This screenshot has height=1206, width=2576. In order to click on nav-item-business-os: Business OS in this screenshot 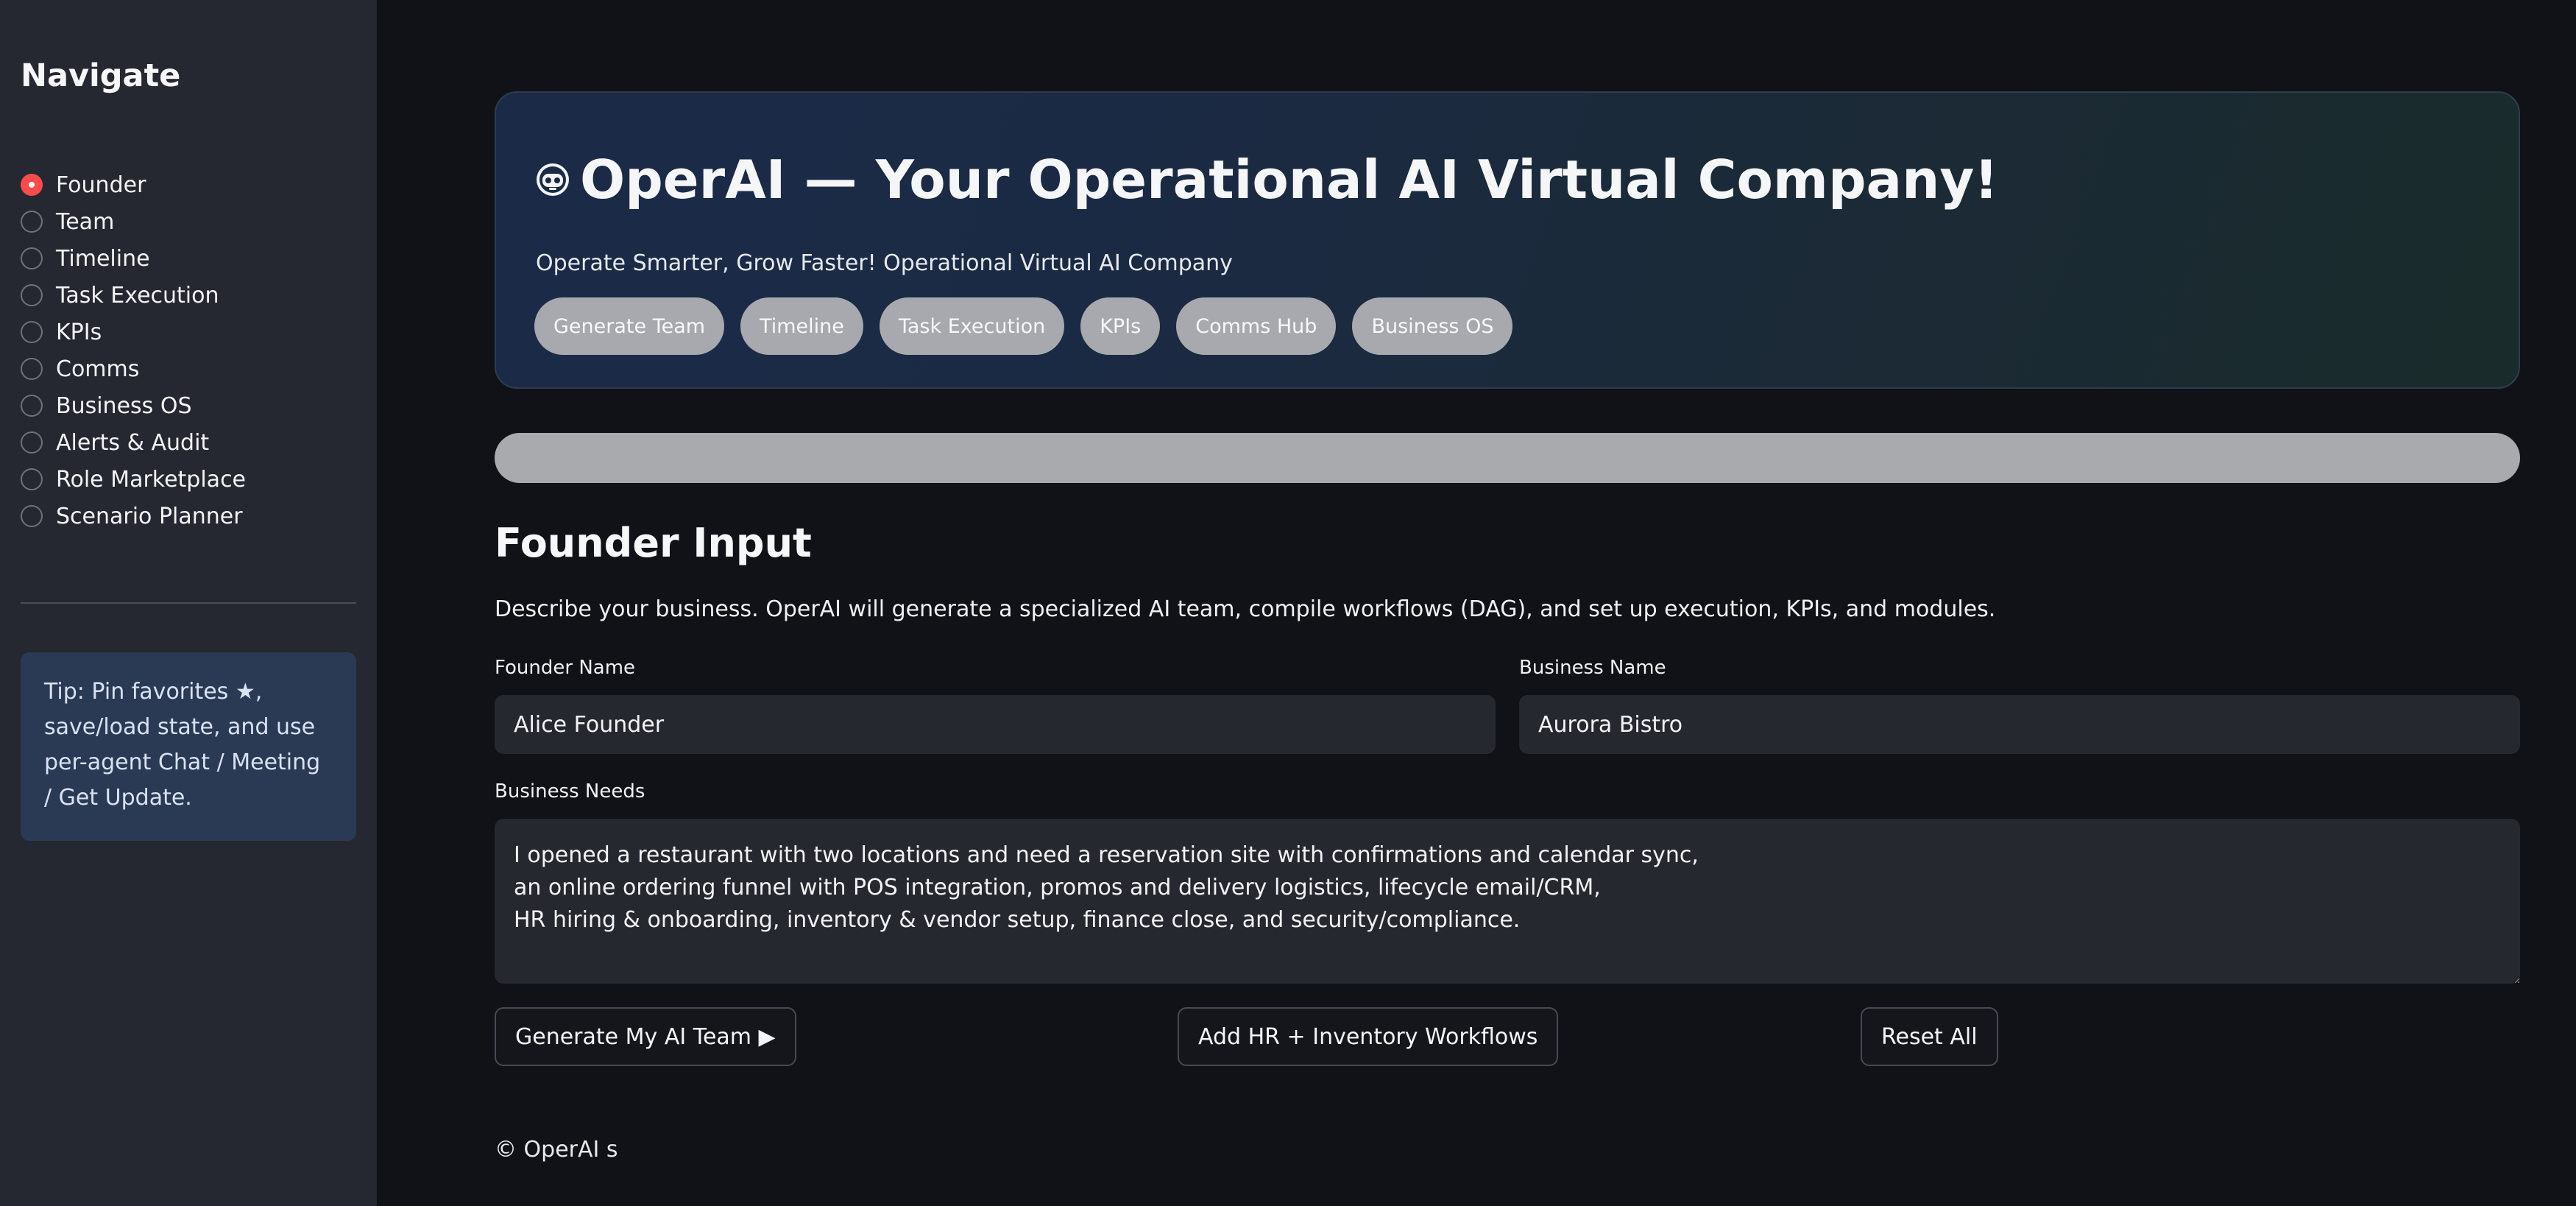, I will do `click(133, 405)`.